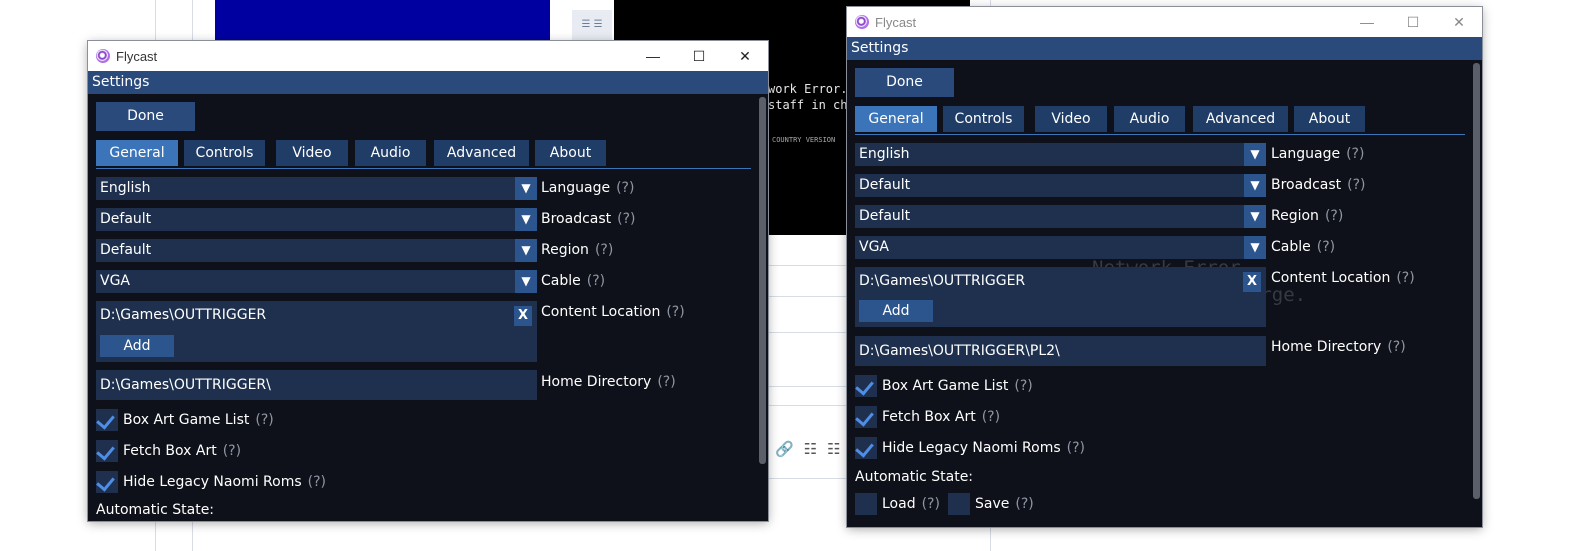 Image resolution: width=1573 pixels, height=551 pixels. Describe the element at coordinates (1060, 297) in the screenshot. I see `content-location-list: D:\Games\OUTTRIGGER X Add` at that location.